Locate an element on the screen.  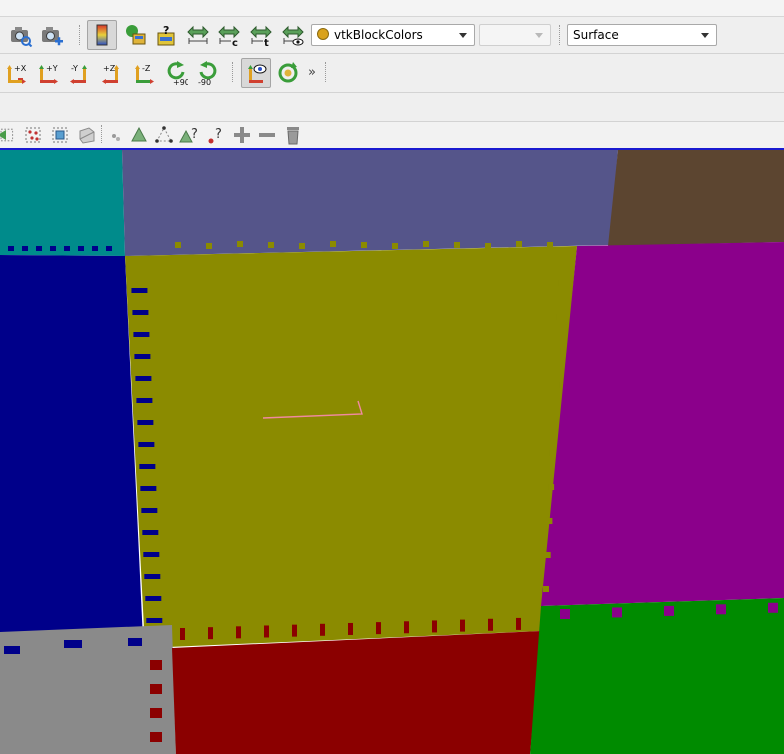
coloring-combo: vtkBlockColors is located at coordinates (393, 35).